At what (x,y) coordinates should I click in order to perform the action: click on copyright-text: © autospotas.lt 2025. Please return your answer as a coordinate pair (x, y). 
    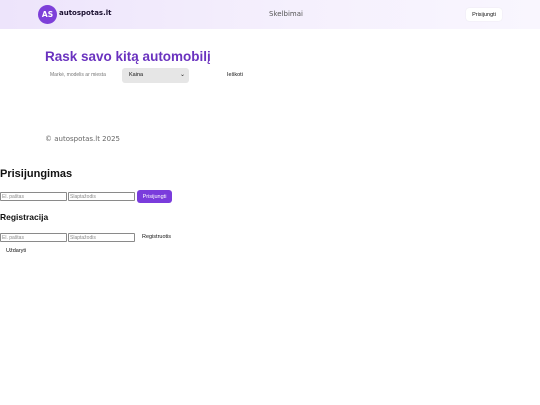
    Looking at the image, I should click on (82, 139).